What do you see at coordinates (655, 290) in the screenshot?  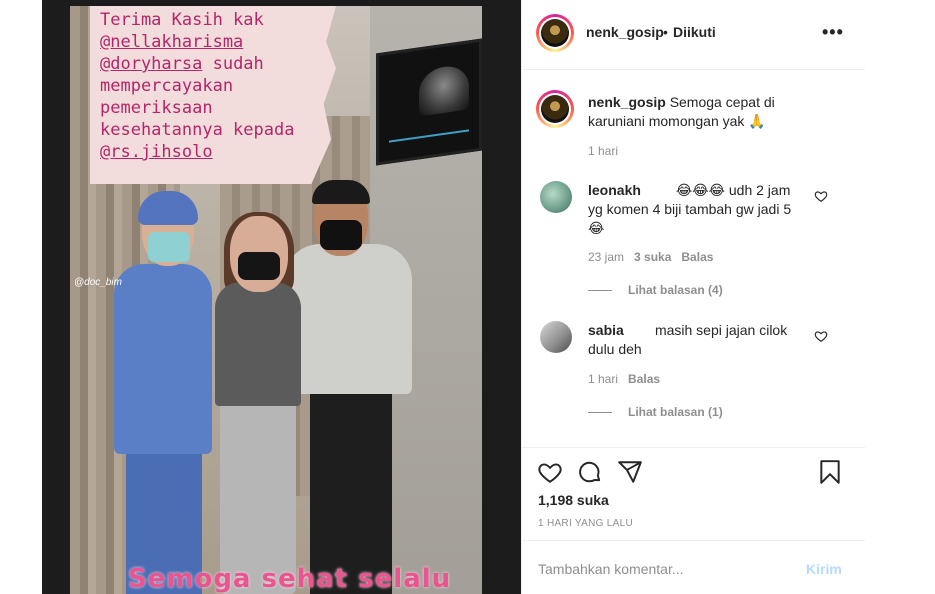 I see `view-replies-button: Lihat balasan (4)` at bounding box center [655, 290].